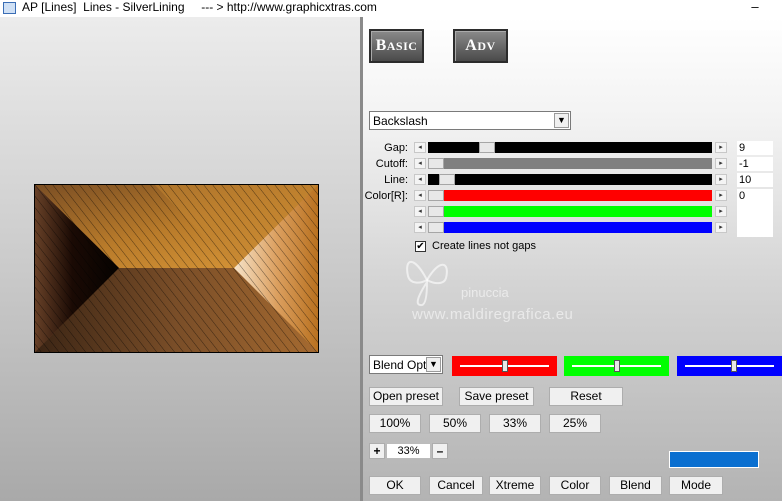  Describe the element at coordinates (755, 220) in the screenshot. I see `number-box-panel` at that location.